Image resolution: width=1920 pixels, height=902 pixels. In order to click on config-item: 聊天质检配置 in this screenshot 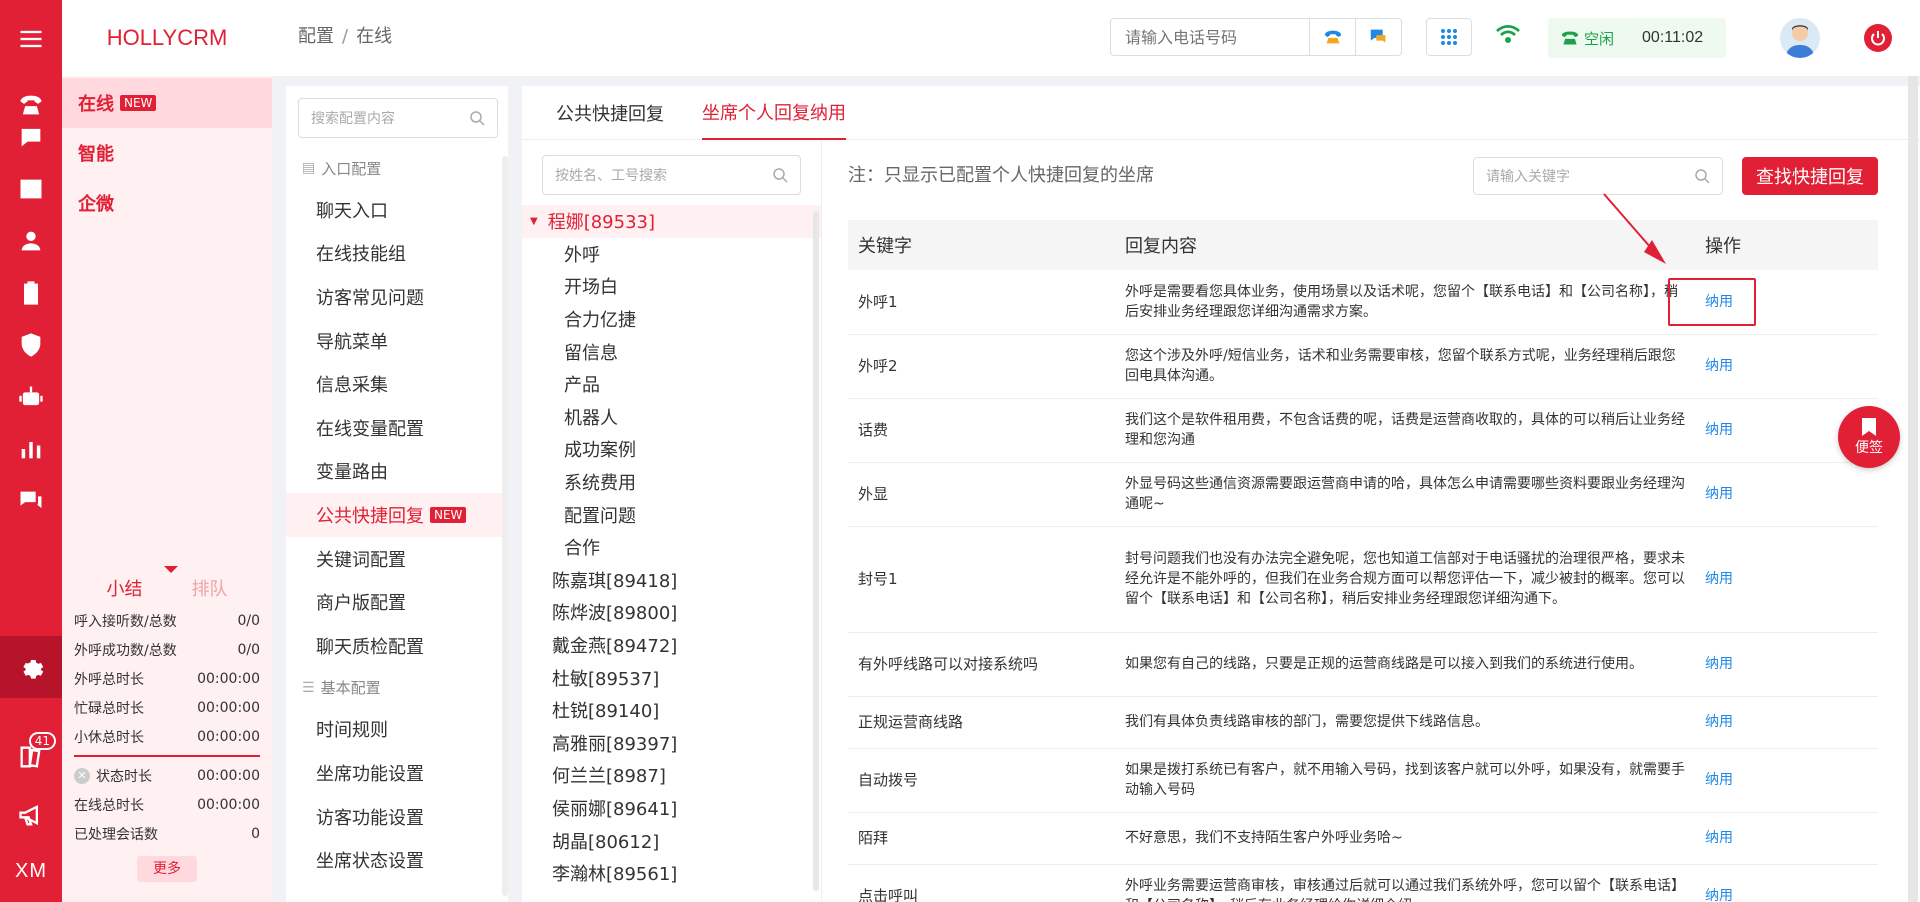, I will do `click(397, 646)`.